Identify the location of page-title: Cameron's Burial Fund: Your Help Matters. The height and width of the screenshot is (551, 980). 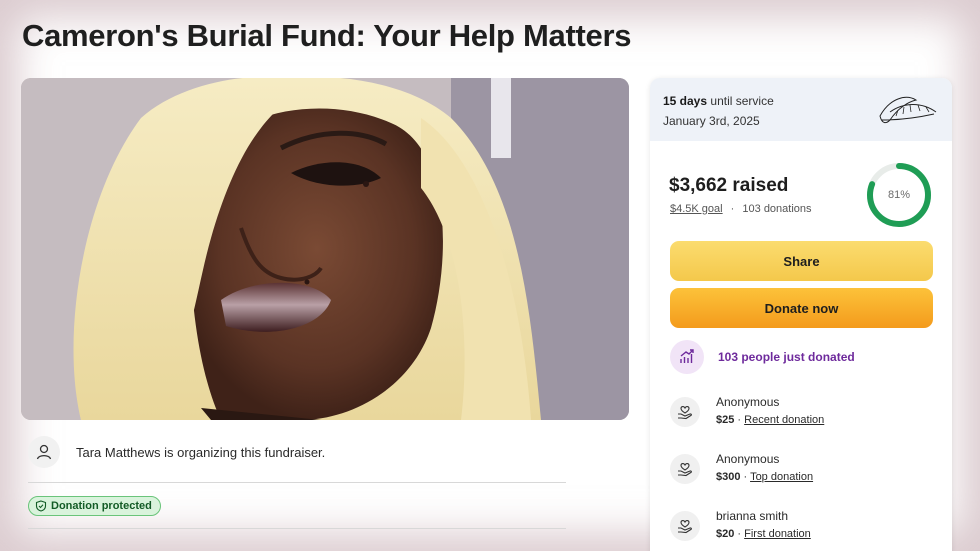
(327, 35).